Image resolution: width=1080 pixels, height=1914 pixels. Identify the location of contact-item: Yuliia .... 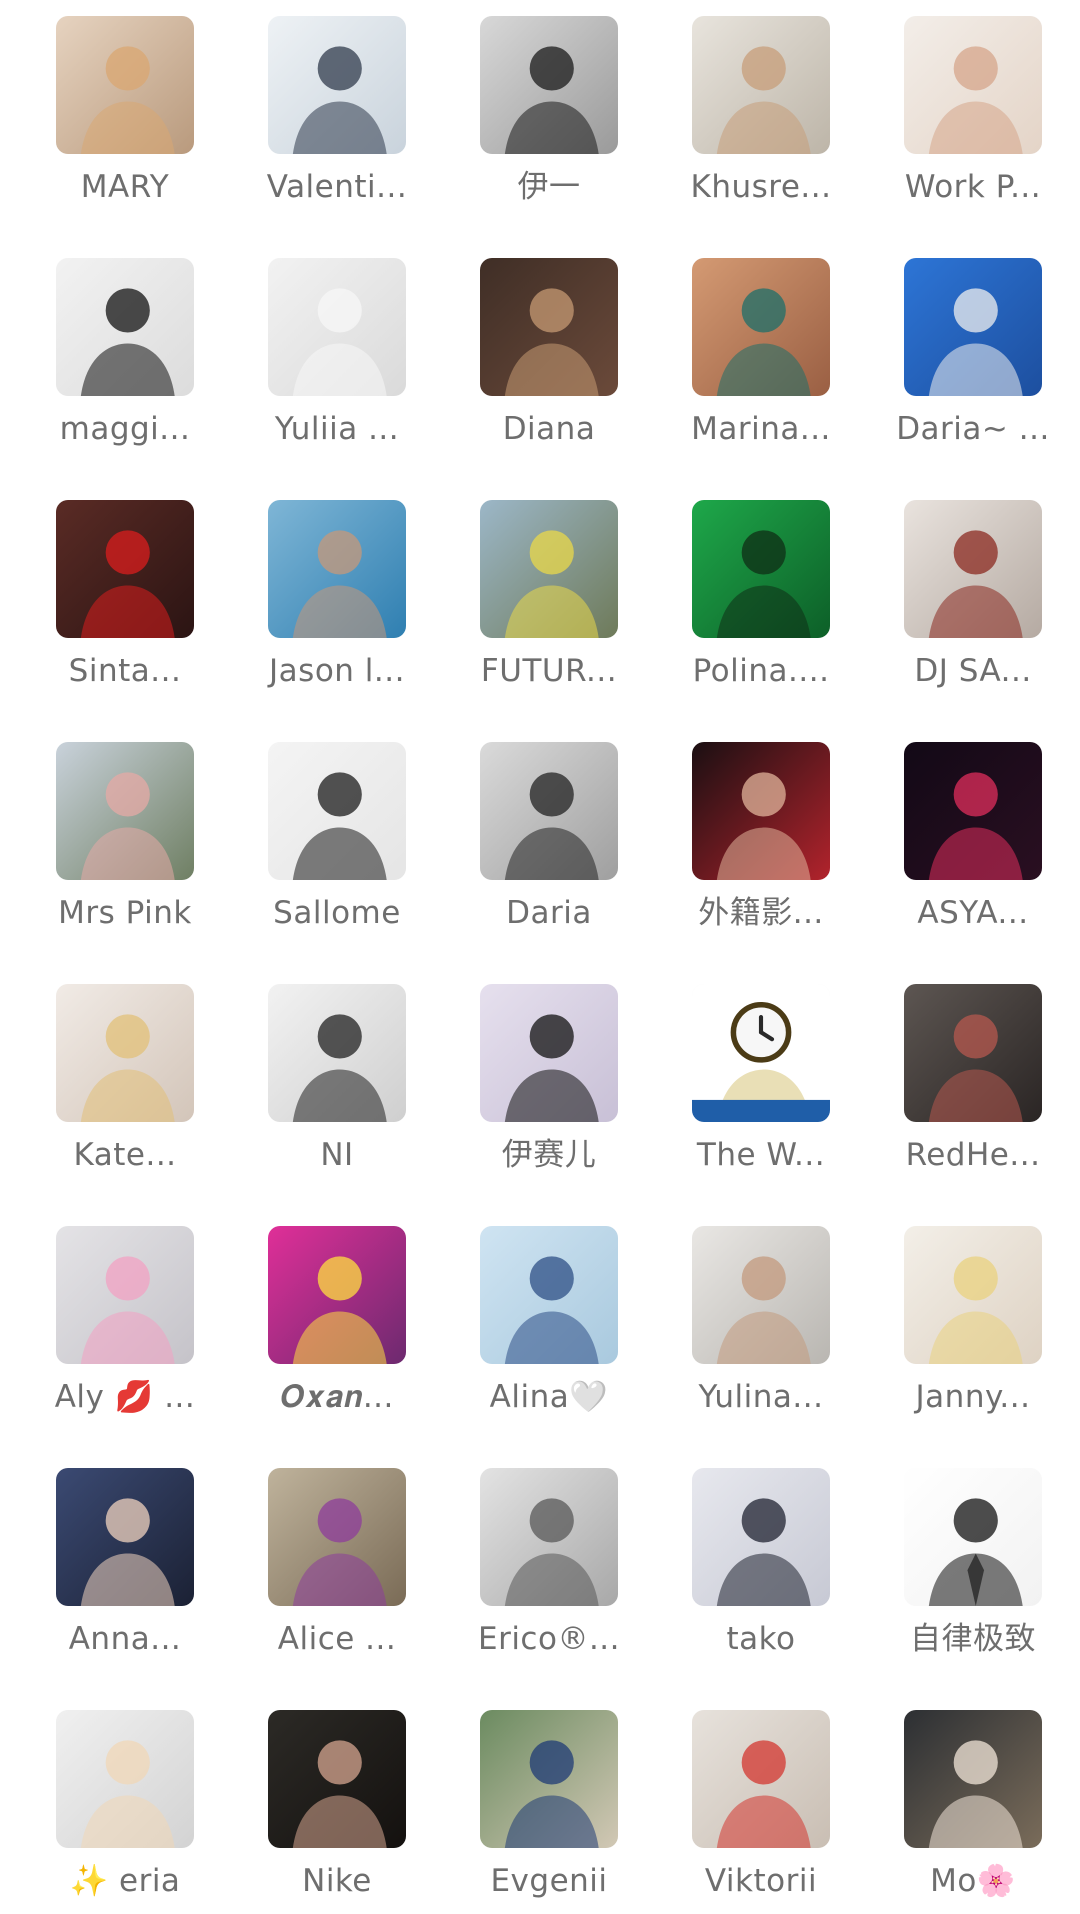
(335, 352).